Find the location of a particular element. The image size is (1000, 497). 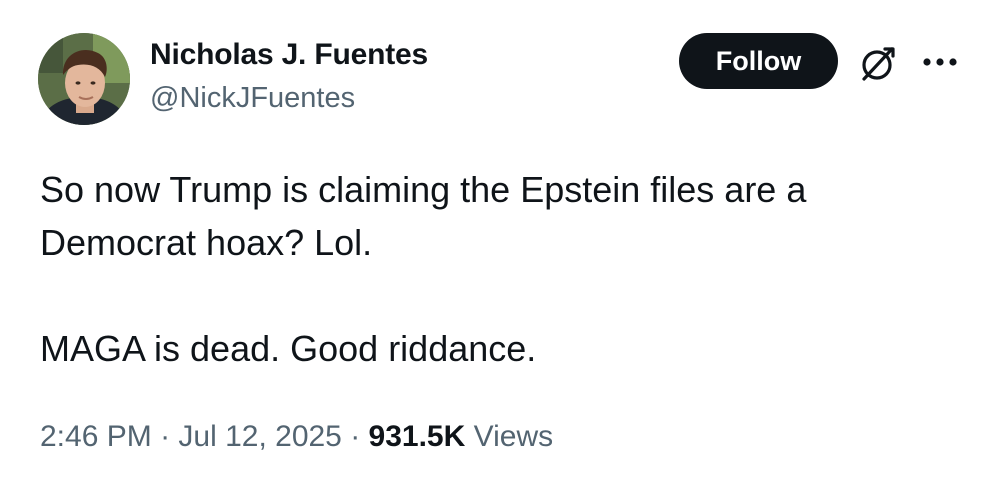

tweet-time: 2:46 PM is located at coordinates (96, 436).